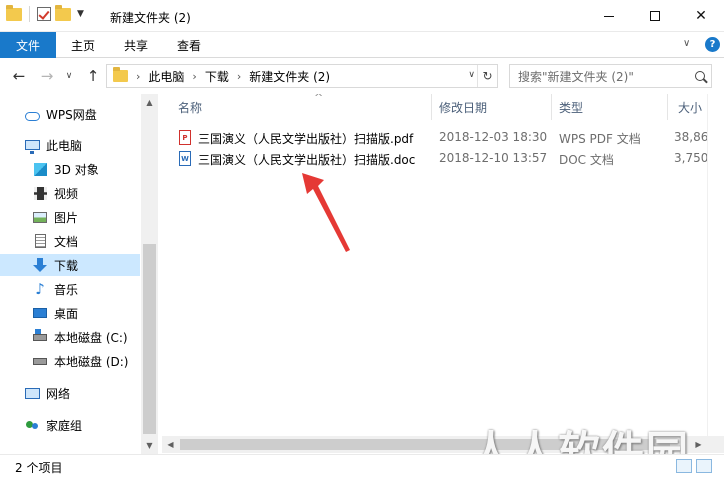 The height and width of the screenshot is (478, 724). What do you see at coordinates (91, 361) in the screenshot?
I see `sidebar-item-label: 本地磁盘 (D:)` at bounding box center [91, 361].